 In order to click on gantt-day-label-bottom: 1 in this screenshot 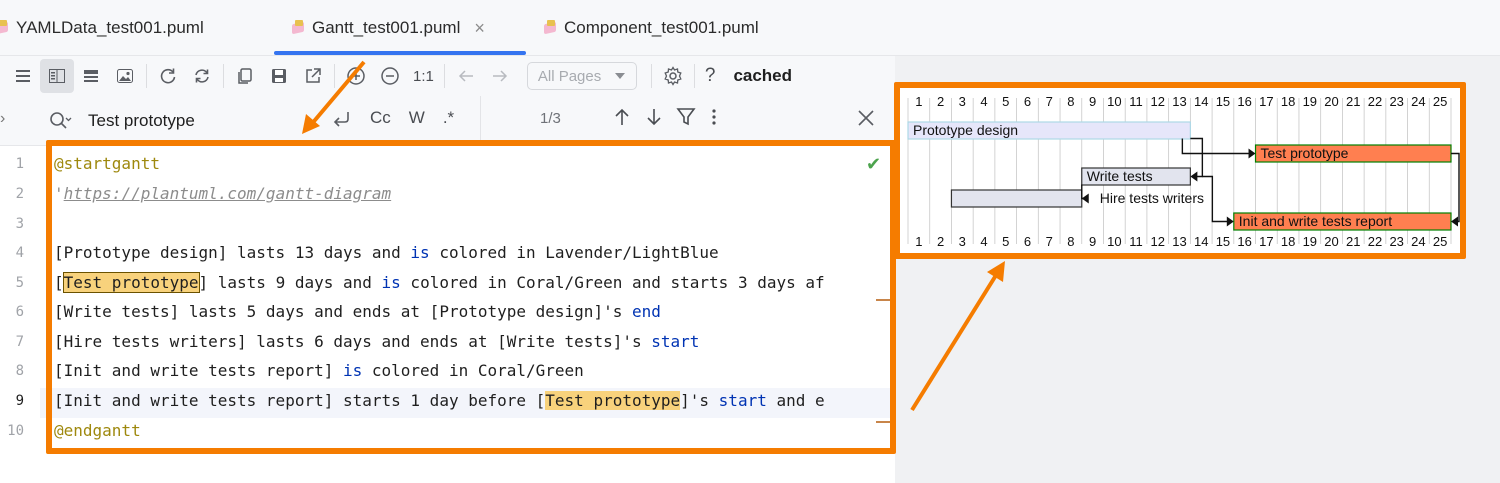, I will do `click(918, 241)`.